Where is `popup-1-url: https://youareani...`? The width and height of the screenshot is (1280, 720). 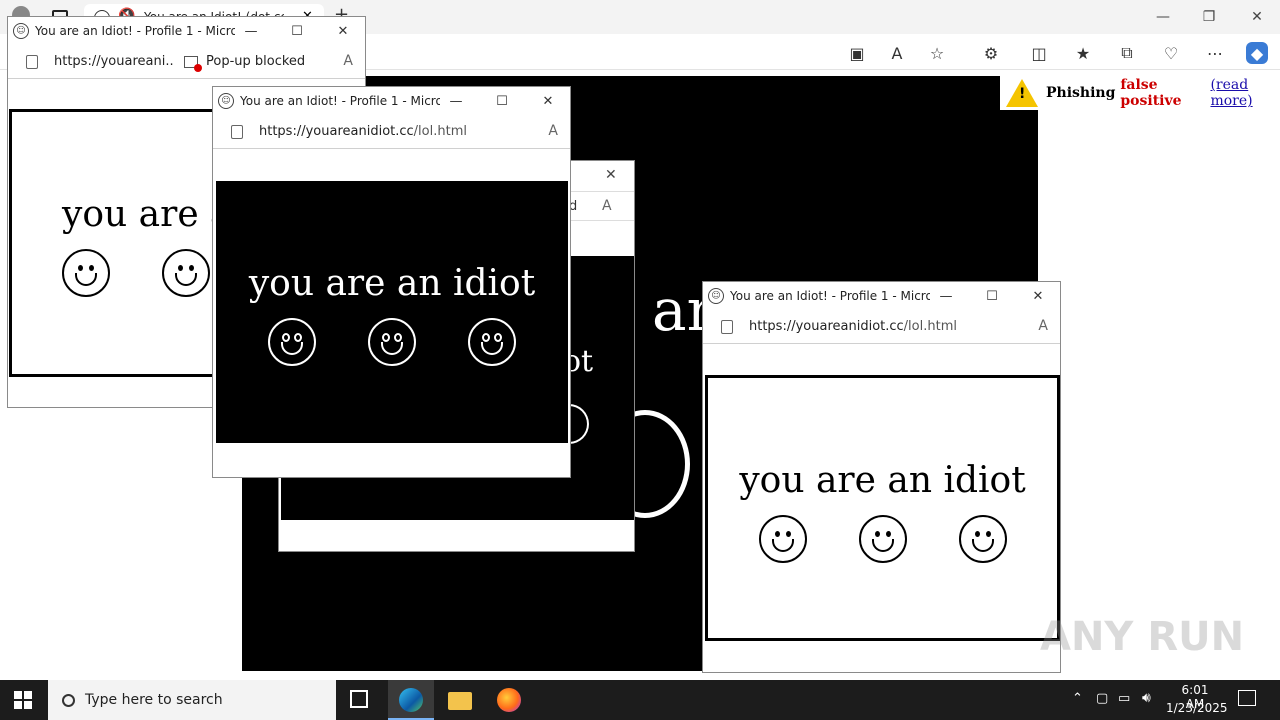
popup-1-url: https://youareani... is located at coordinates (114, 61).